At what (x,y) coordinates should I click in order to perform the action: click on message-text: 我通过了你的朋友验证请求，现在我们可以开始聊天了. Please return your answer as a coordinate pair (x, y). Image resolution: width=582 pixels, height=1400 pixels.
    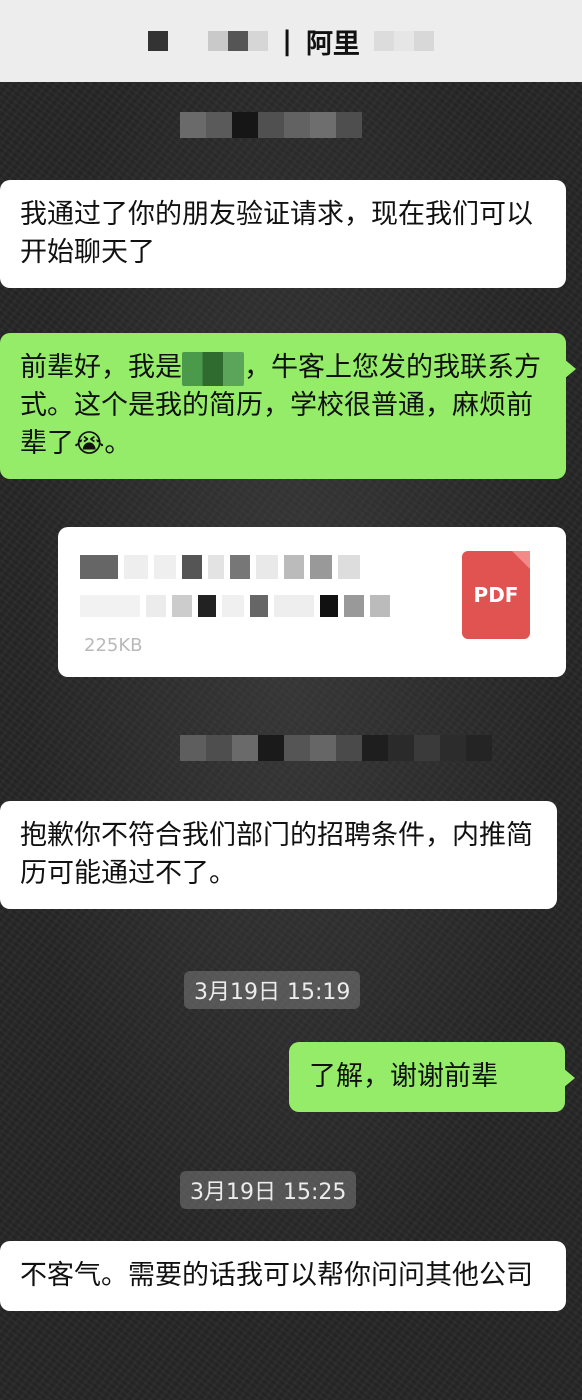
    Looking at the image, I should click on (276, 233).